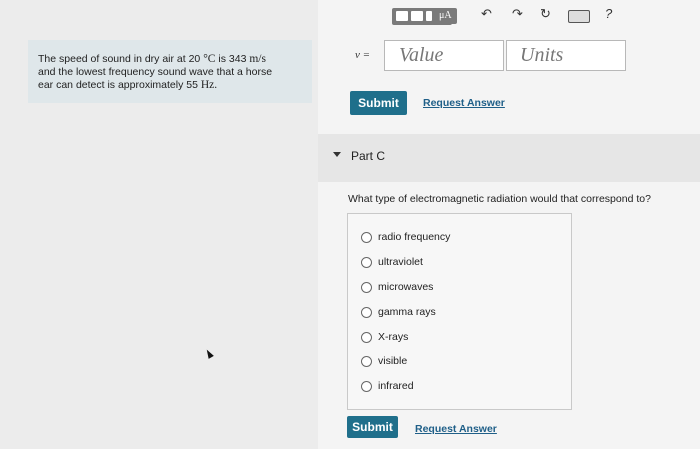  I want to click on option-label: gamma rays, so click(407, 312).